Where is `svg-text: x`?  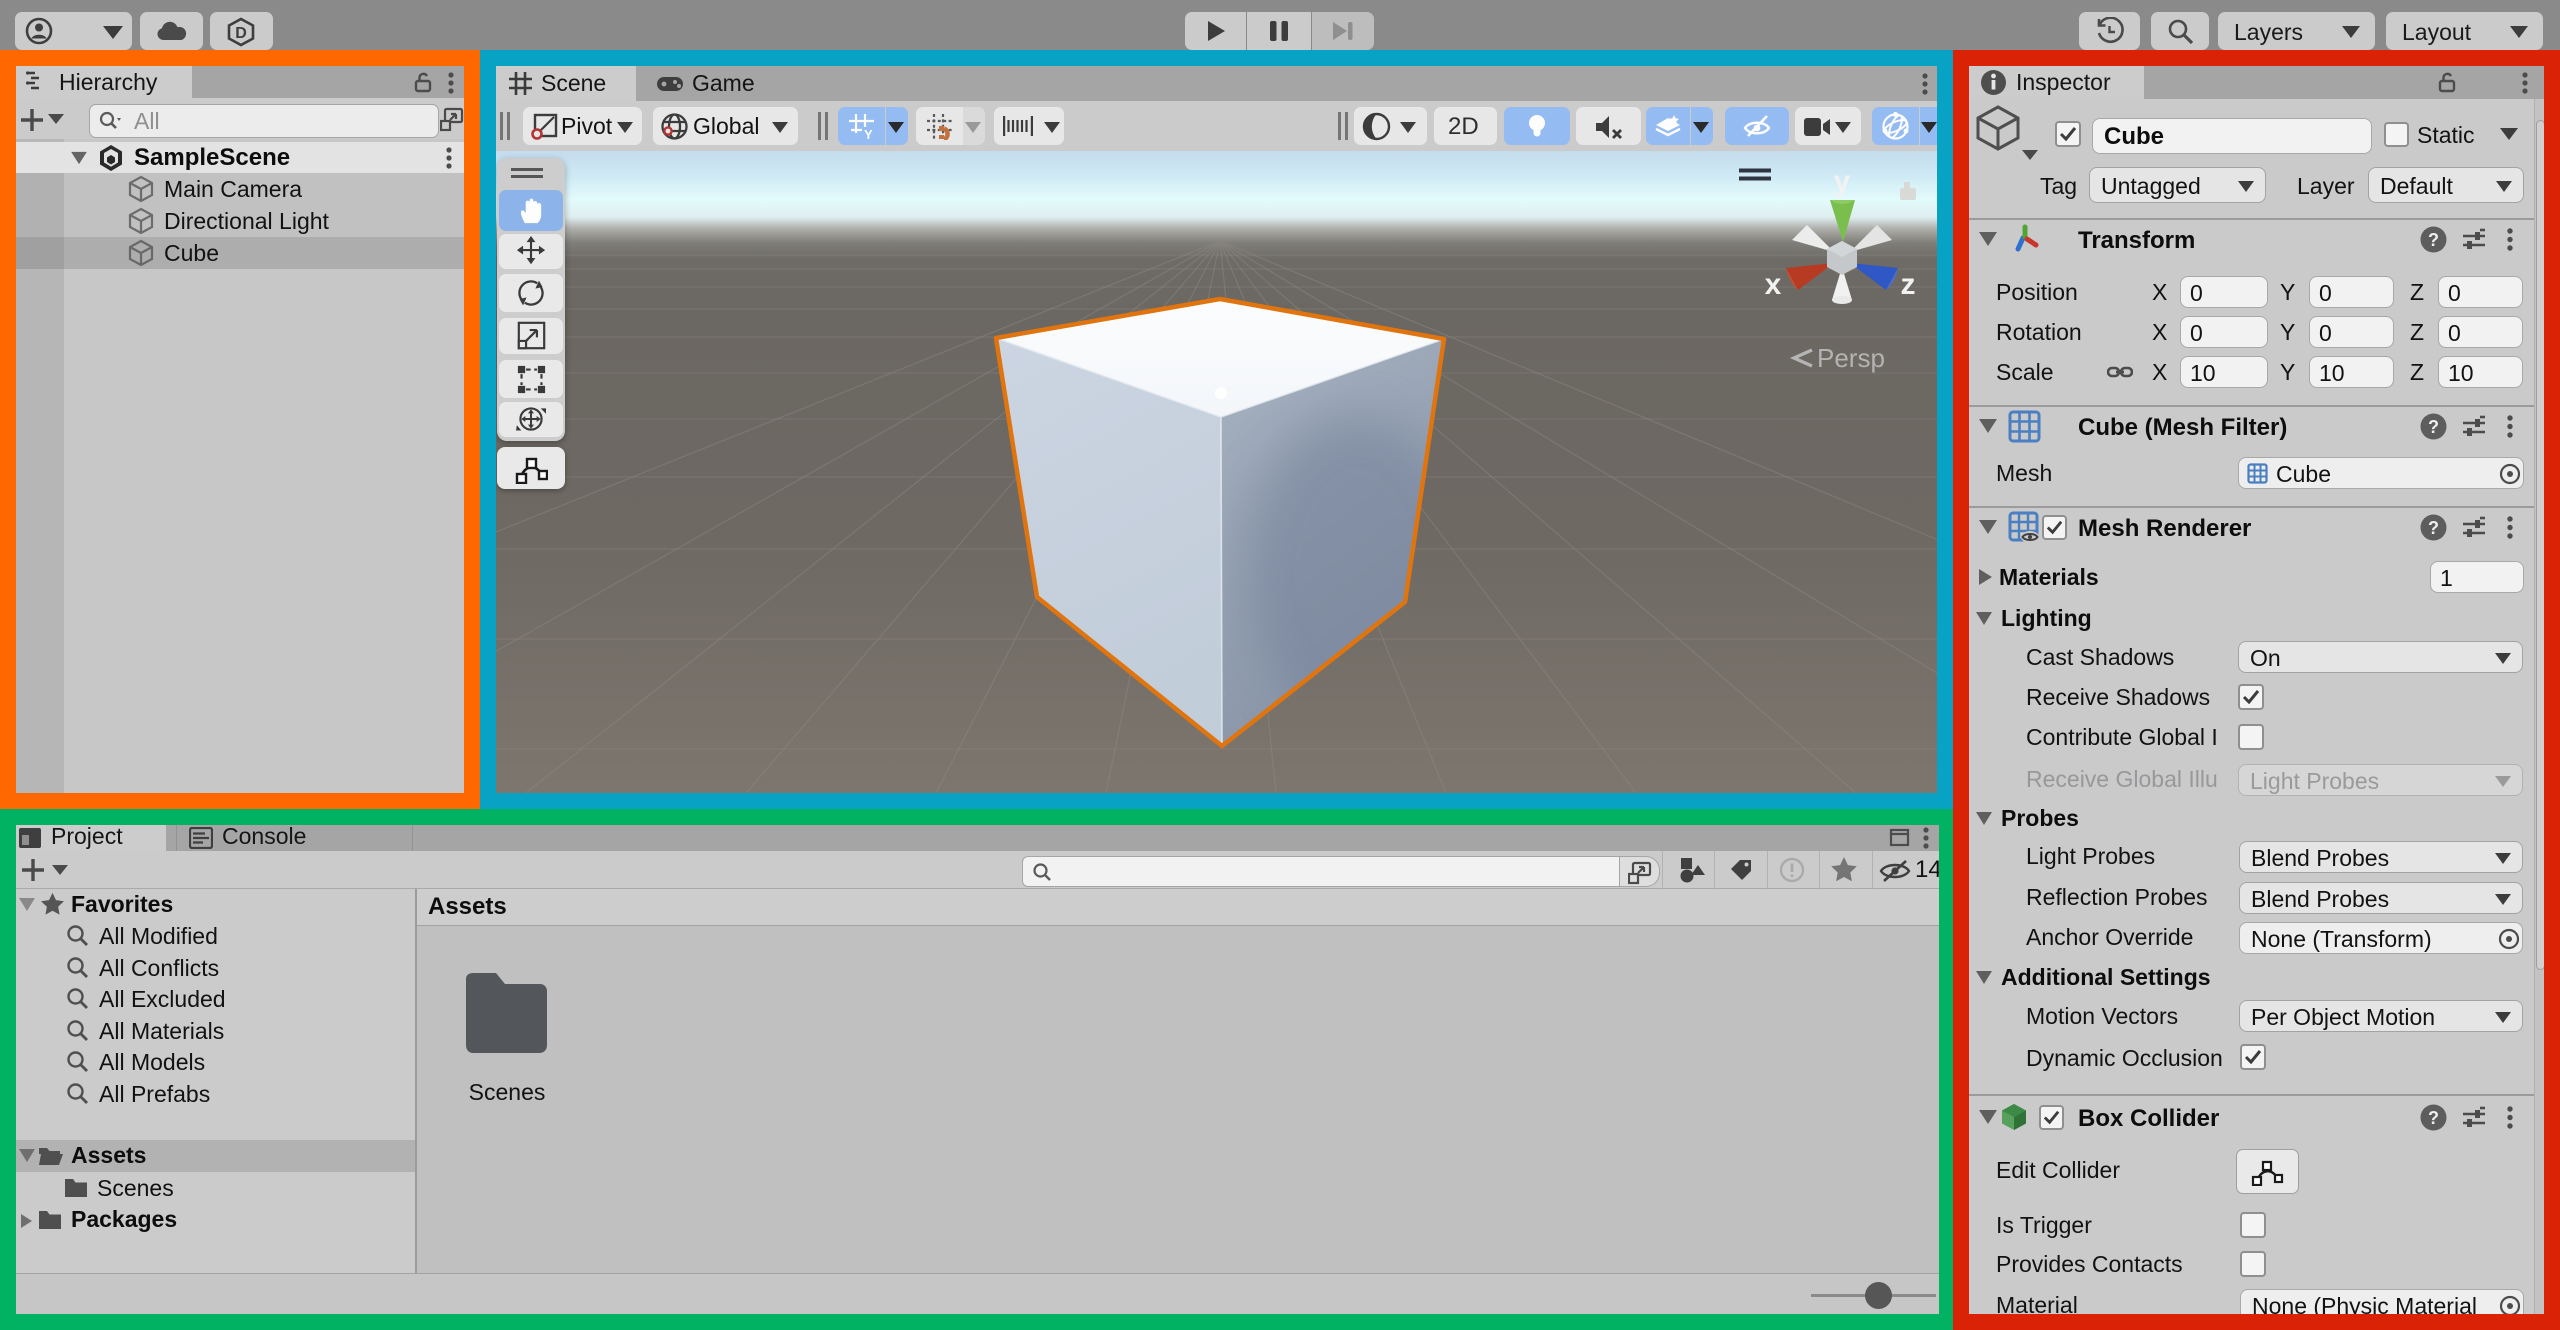 svg-text: x is located at coordinates (1773, 284).